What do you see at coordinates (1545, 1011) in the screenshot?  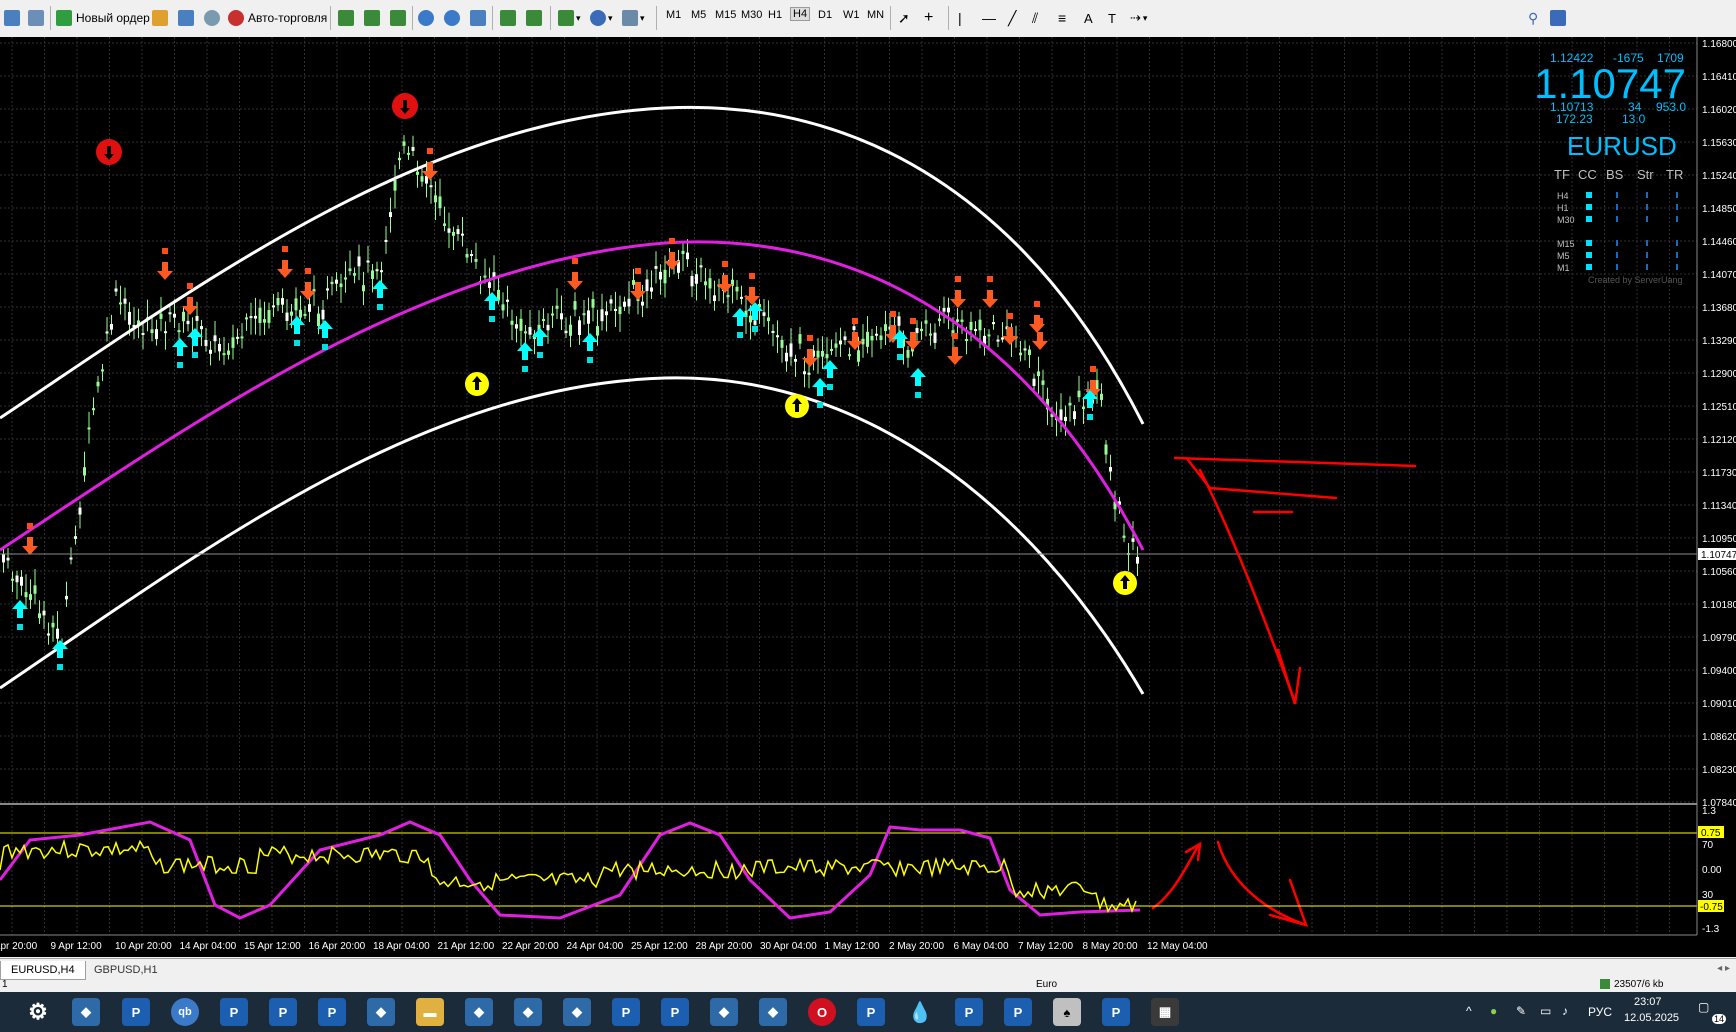 I see `network-icon: ▭` at bounding box center [1545, 1011].